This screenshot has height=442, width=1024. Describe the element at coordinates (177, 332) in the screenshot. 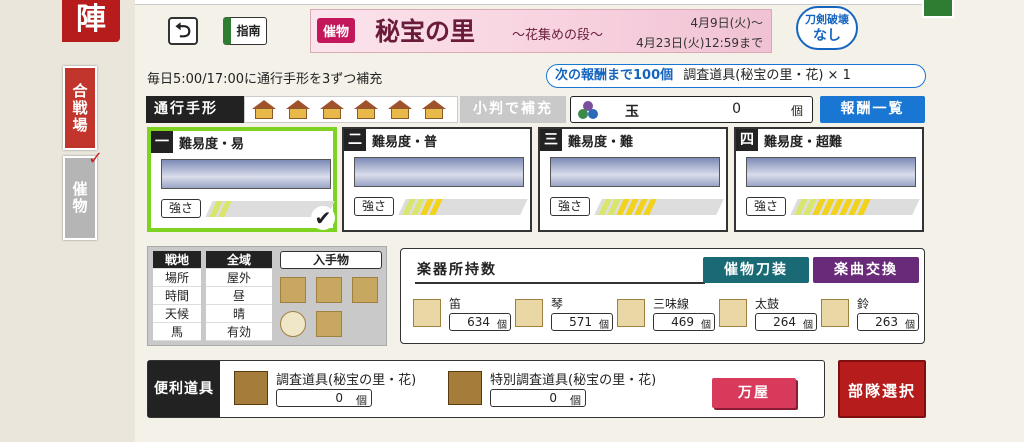

I see `condition-key: 馬` at that location.